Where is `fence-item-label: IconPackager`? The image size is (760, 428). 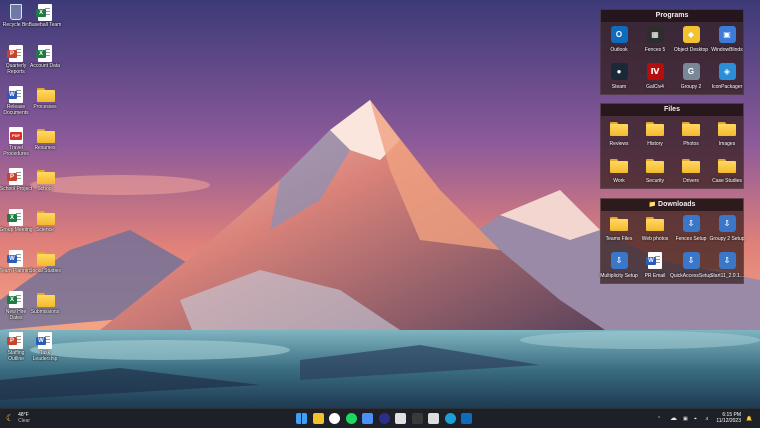 fence-item-label: IconPackager is located at coordinates (727, 87).